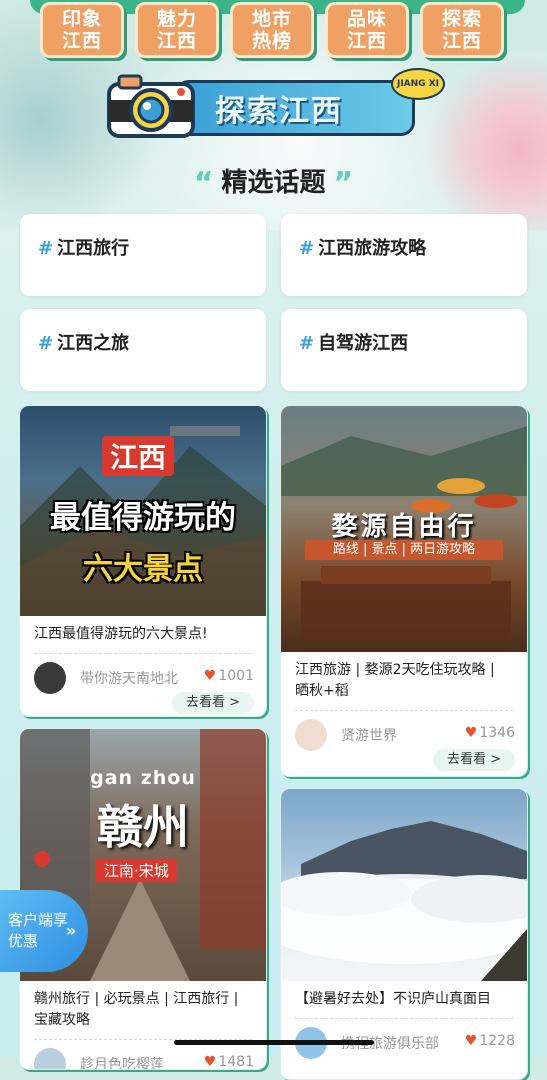  I want to click on image-pinyin: gan zhou, so click(143, 778).